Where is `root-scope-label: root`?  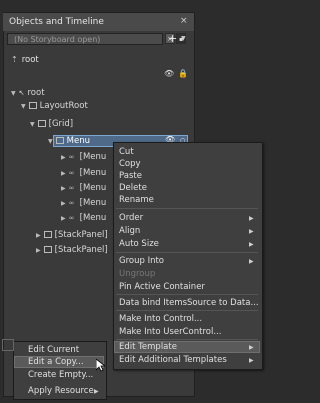
root-scope-label: root is located at coordinates (30, 60).